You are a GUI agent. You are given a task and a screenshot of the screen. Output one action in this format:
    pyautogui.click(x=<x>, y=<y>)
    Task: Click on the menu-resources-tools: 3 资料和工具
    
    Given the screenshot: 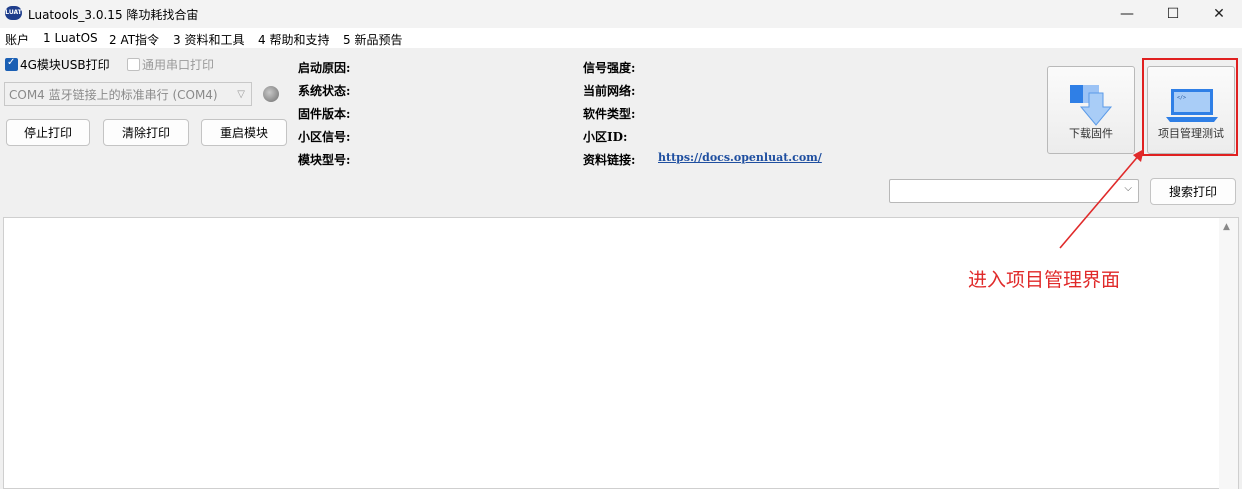 What is the action you would take?
    pyautogui.click(x=208, y=39)
    